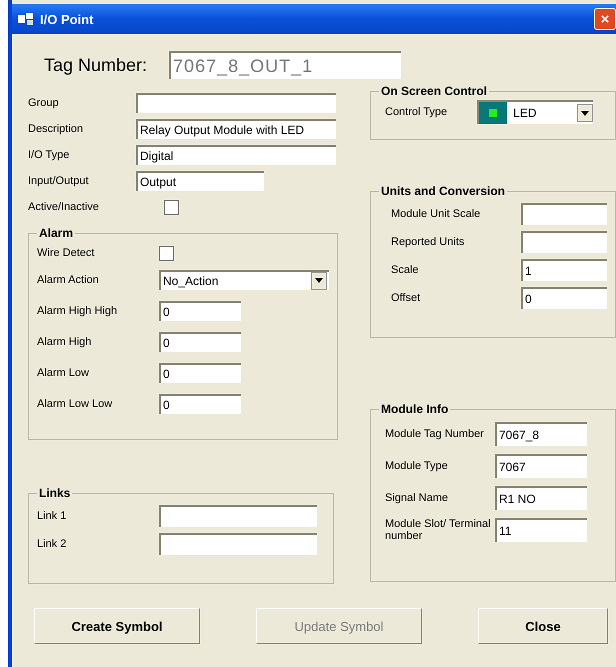 The width and height of the screenshot is (616, 667). What do you see at coordinates (236, 155) in the screenshot?
I see `text-field: Digital` at bounding box center [236, 155].